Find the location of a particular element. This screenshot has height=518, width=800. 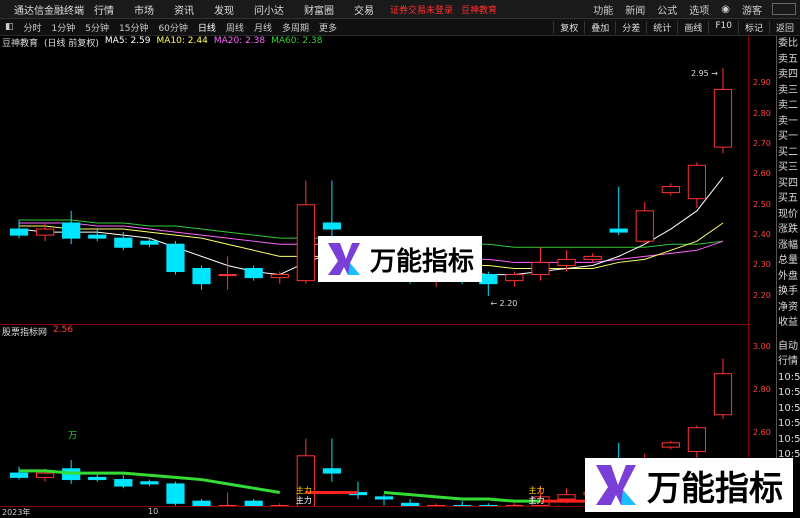

watermark-text: 万能指标 is located at coordinates (715, 488).